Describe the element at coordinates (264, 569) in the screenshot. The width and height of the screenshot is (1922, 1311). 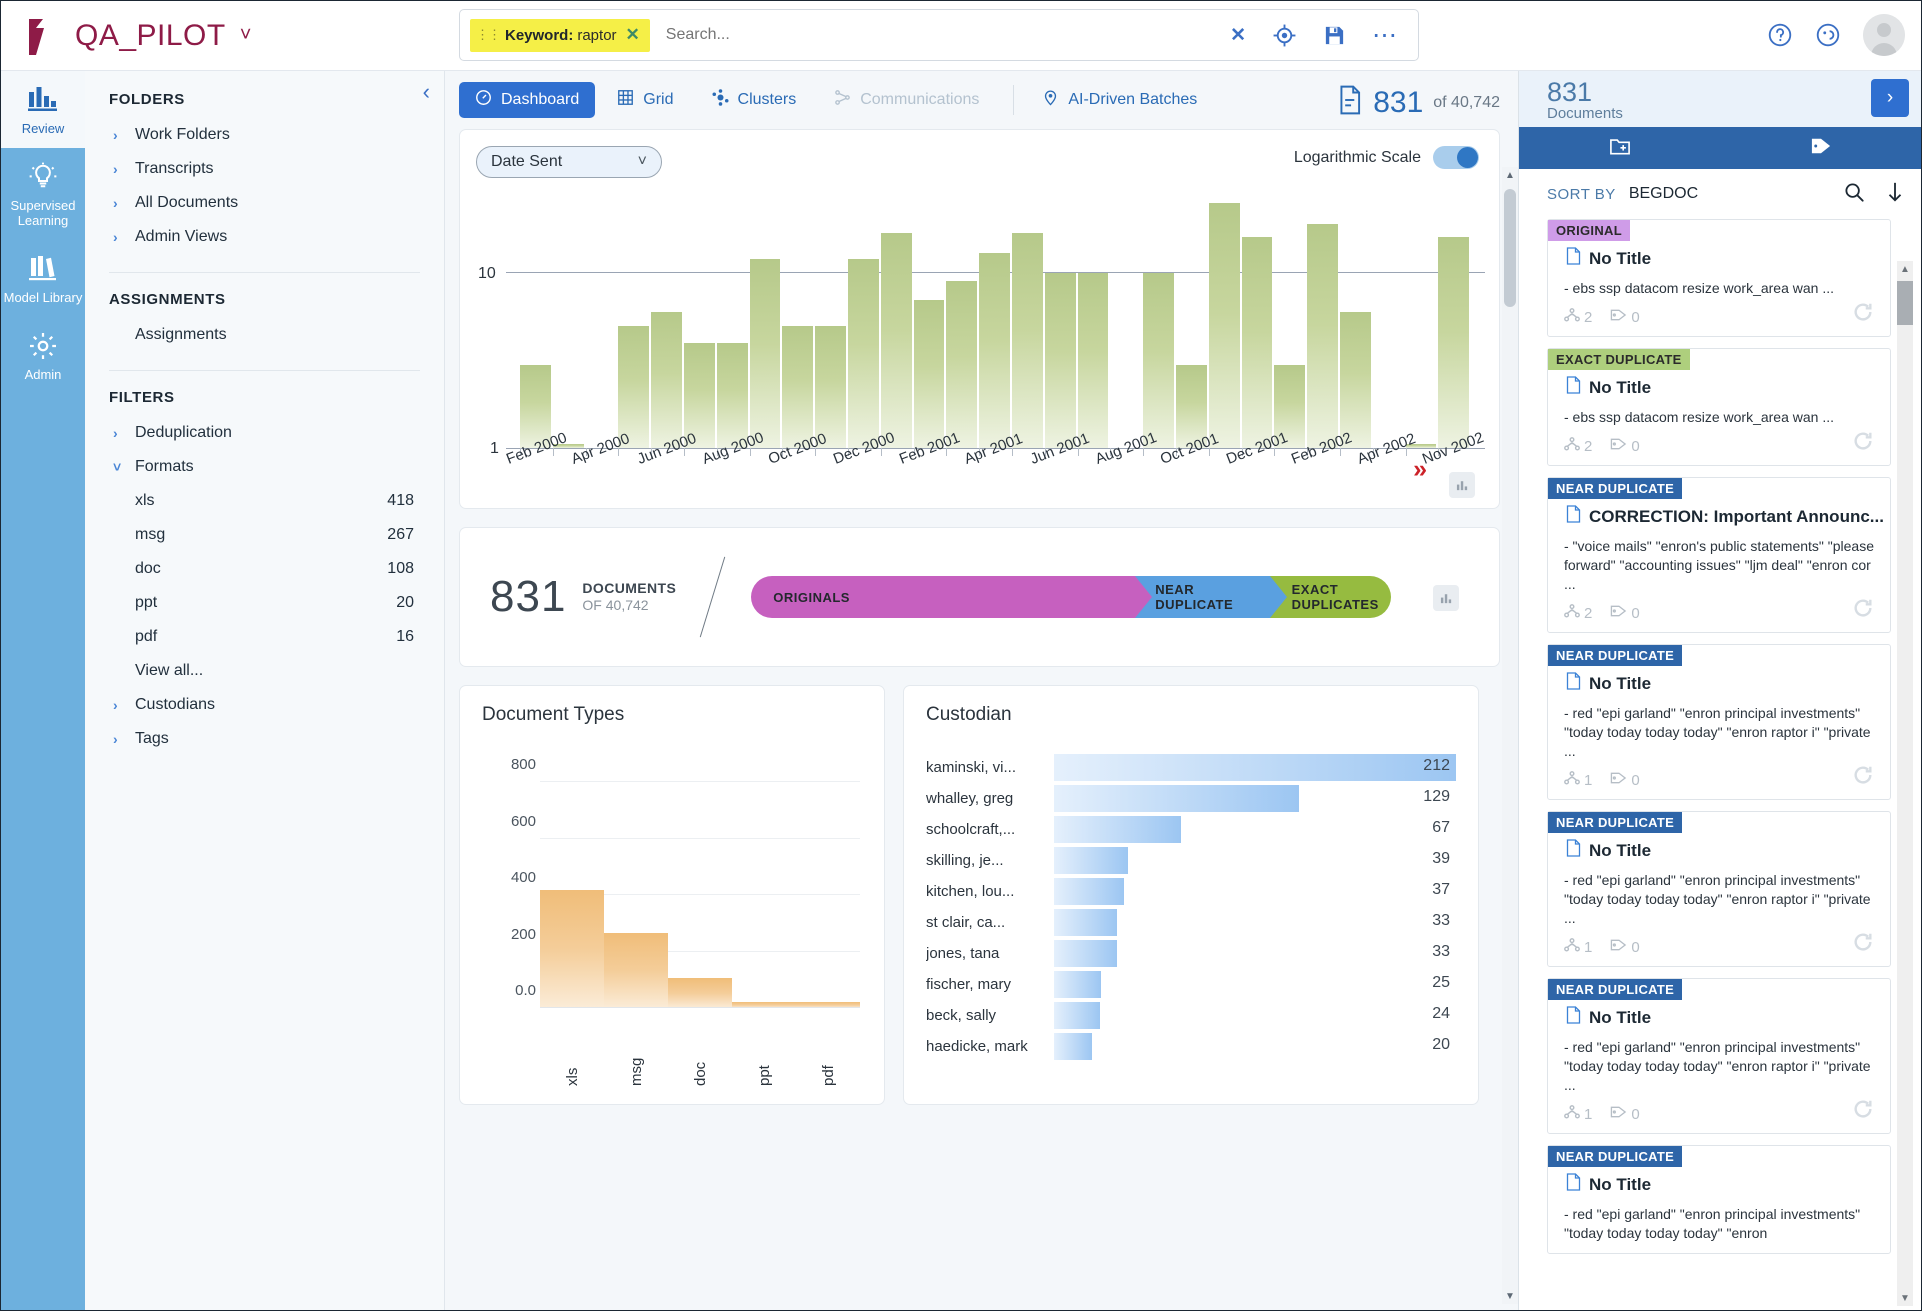
I see `format-filter-doc: doc 108` at that location.